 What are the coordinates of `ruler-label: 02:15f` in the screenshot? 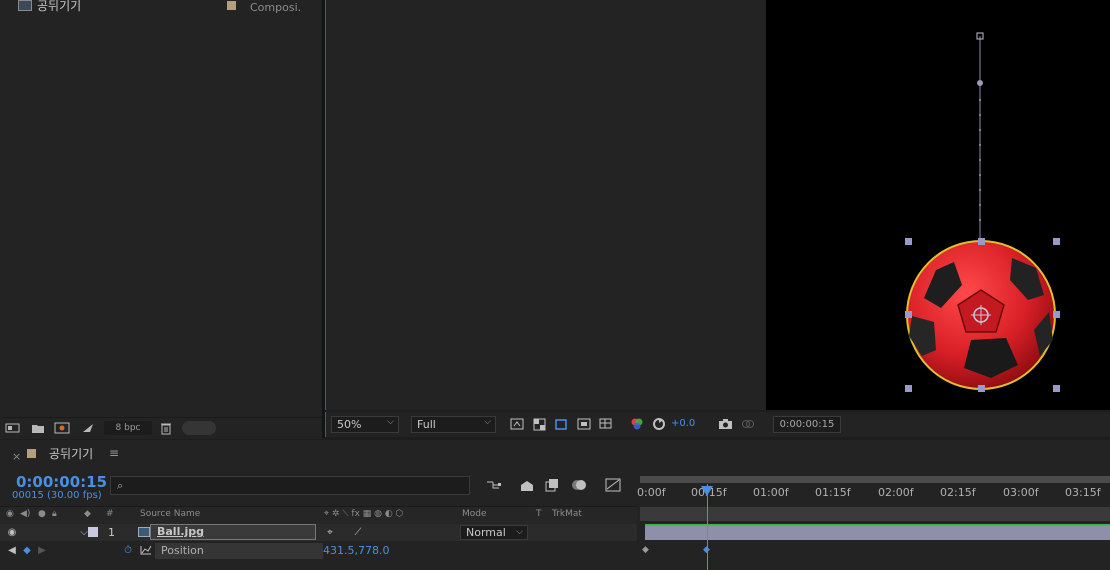 It's located at (958, 492).